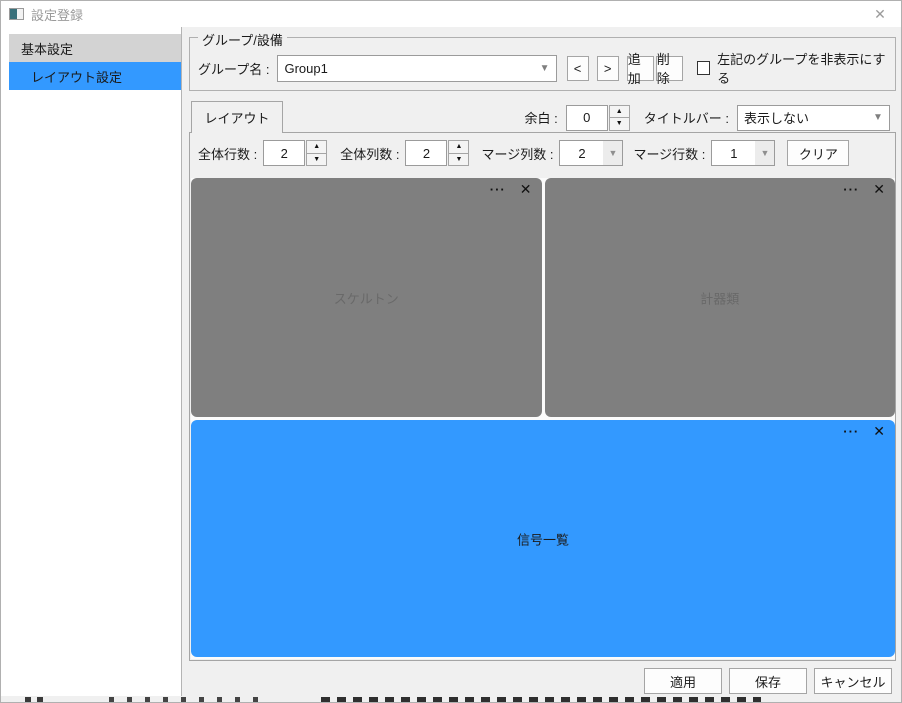 Image resolution: width=902 pixels, height=703 pixels. What do you see at coordinates (228, 154) in the screenshot?
I see `total-rows-label: 全体行数 :` at bounding box center [228, 154].